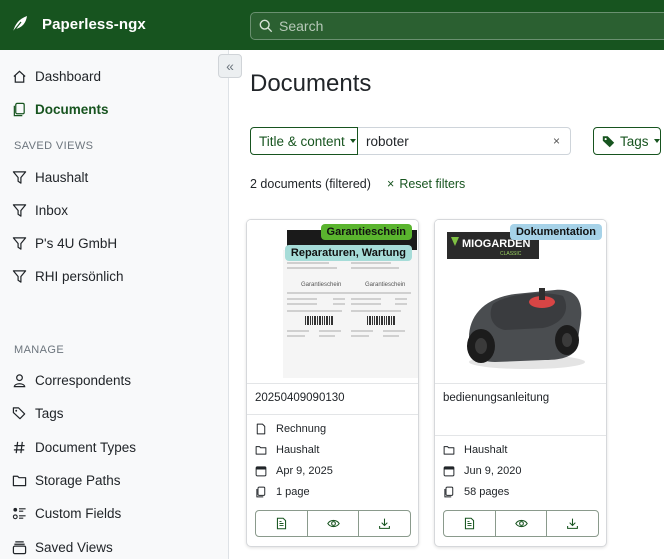  I want to click on sidebar-item-haushalt: Haushalt, so click(50, 177).